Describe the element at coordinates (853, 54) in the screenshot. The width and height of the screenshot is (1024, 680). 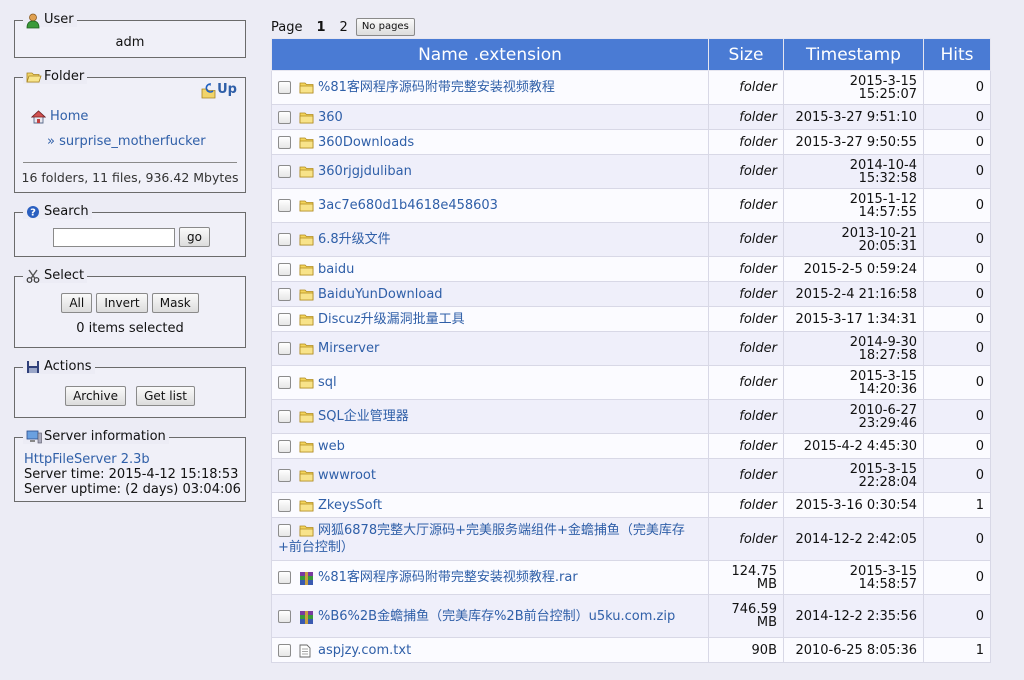
I see `timestamp-column-header: Timestamp` at that location.